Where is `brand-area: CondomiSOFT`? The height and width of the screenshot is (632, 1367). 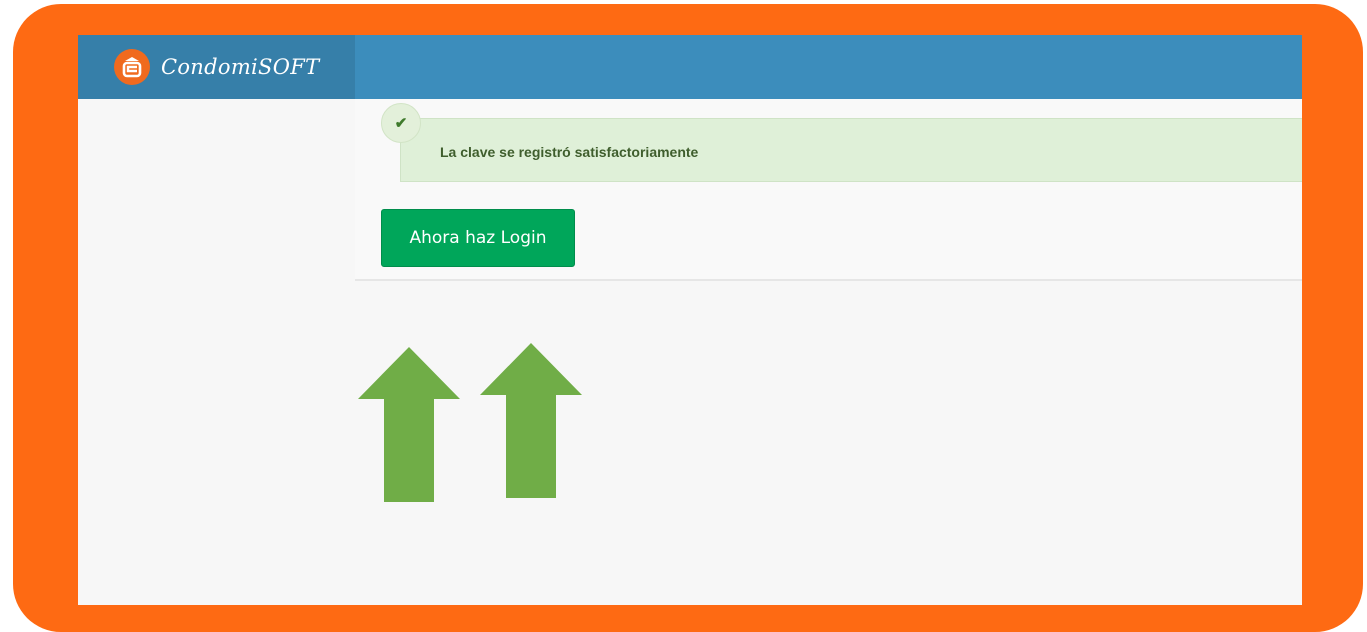 brand-area: CondomiSOFT is located at coordinates (216, 67).